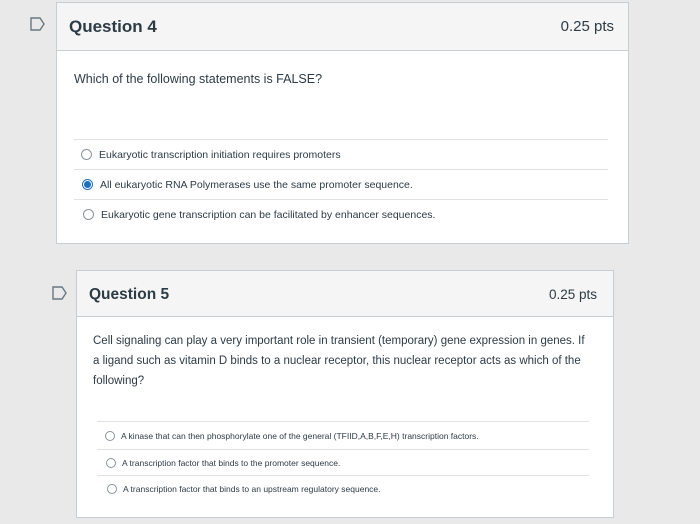 The height and width of the screenshot is (524, 700). Describe the element at coordinates (113, 26) in the screenshot. I see `question-4-title: Question 4` at that location.